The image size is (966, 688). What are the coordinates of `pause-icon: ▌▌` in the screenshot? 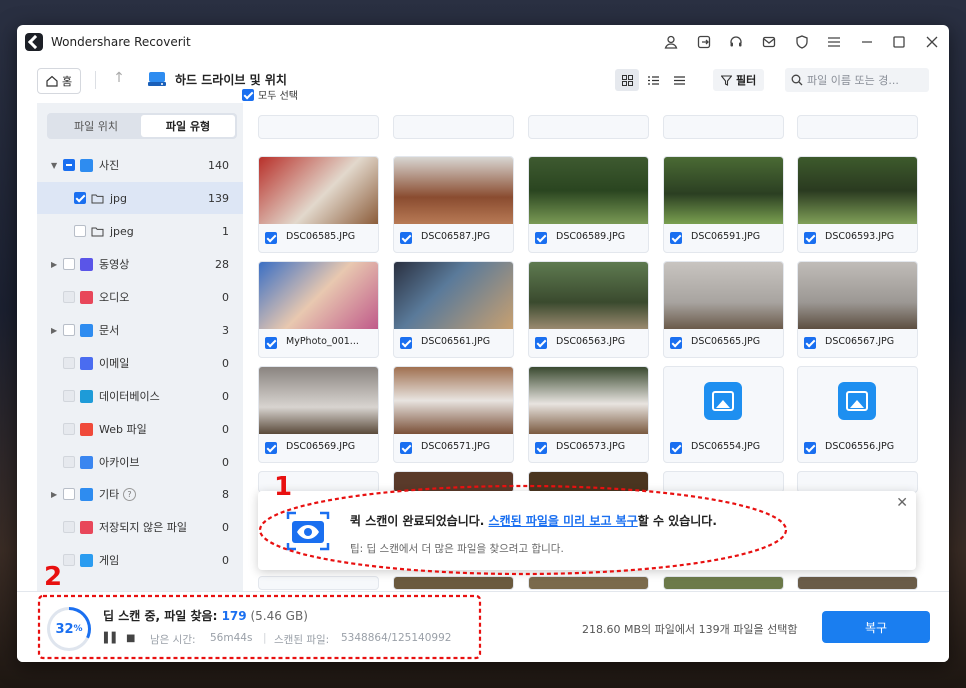 It's located at (111, 638).